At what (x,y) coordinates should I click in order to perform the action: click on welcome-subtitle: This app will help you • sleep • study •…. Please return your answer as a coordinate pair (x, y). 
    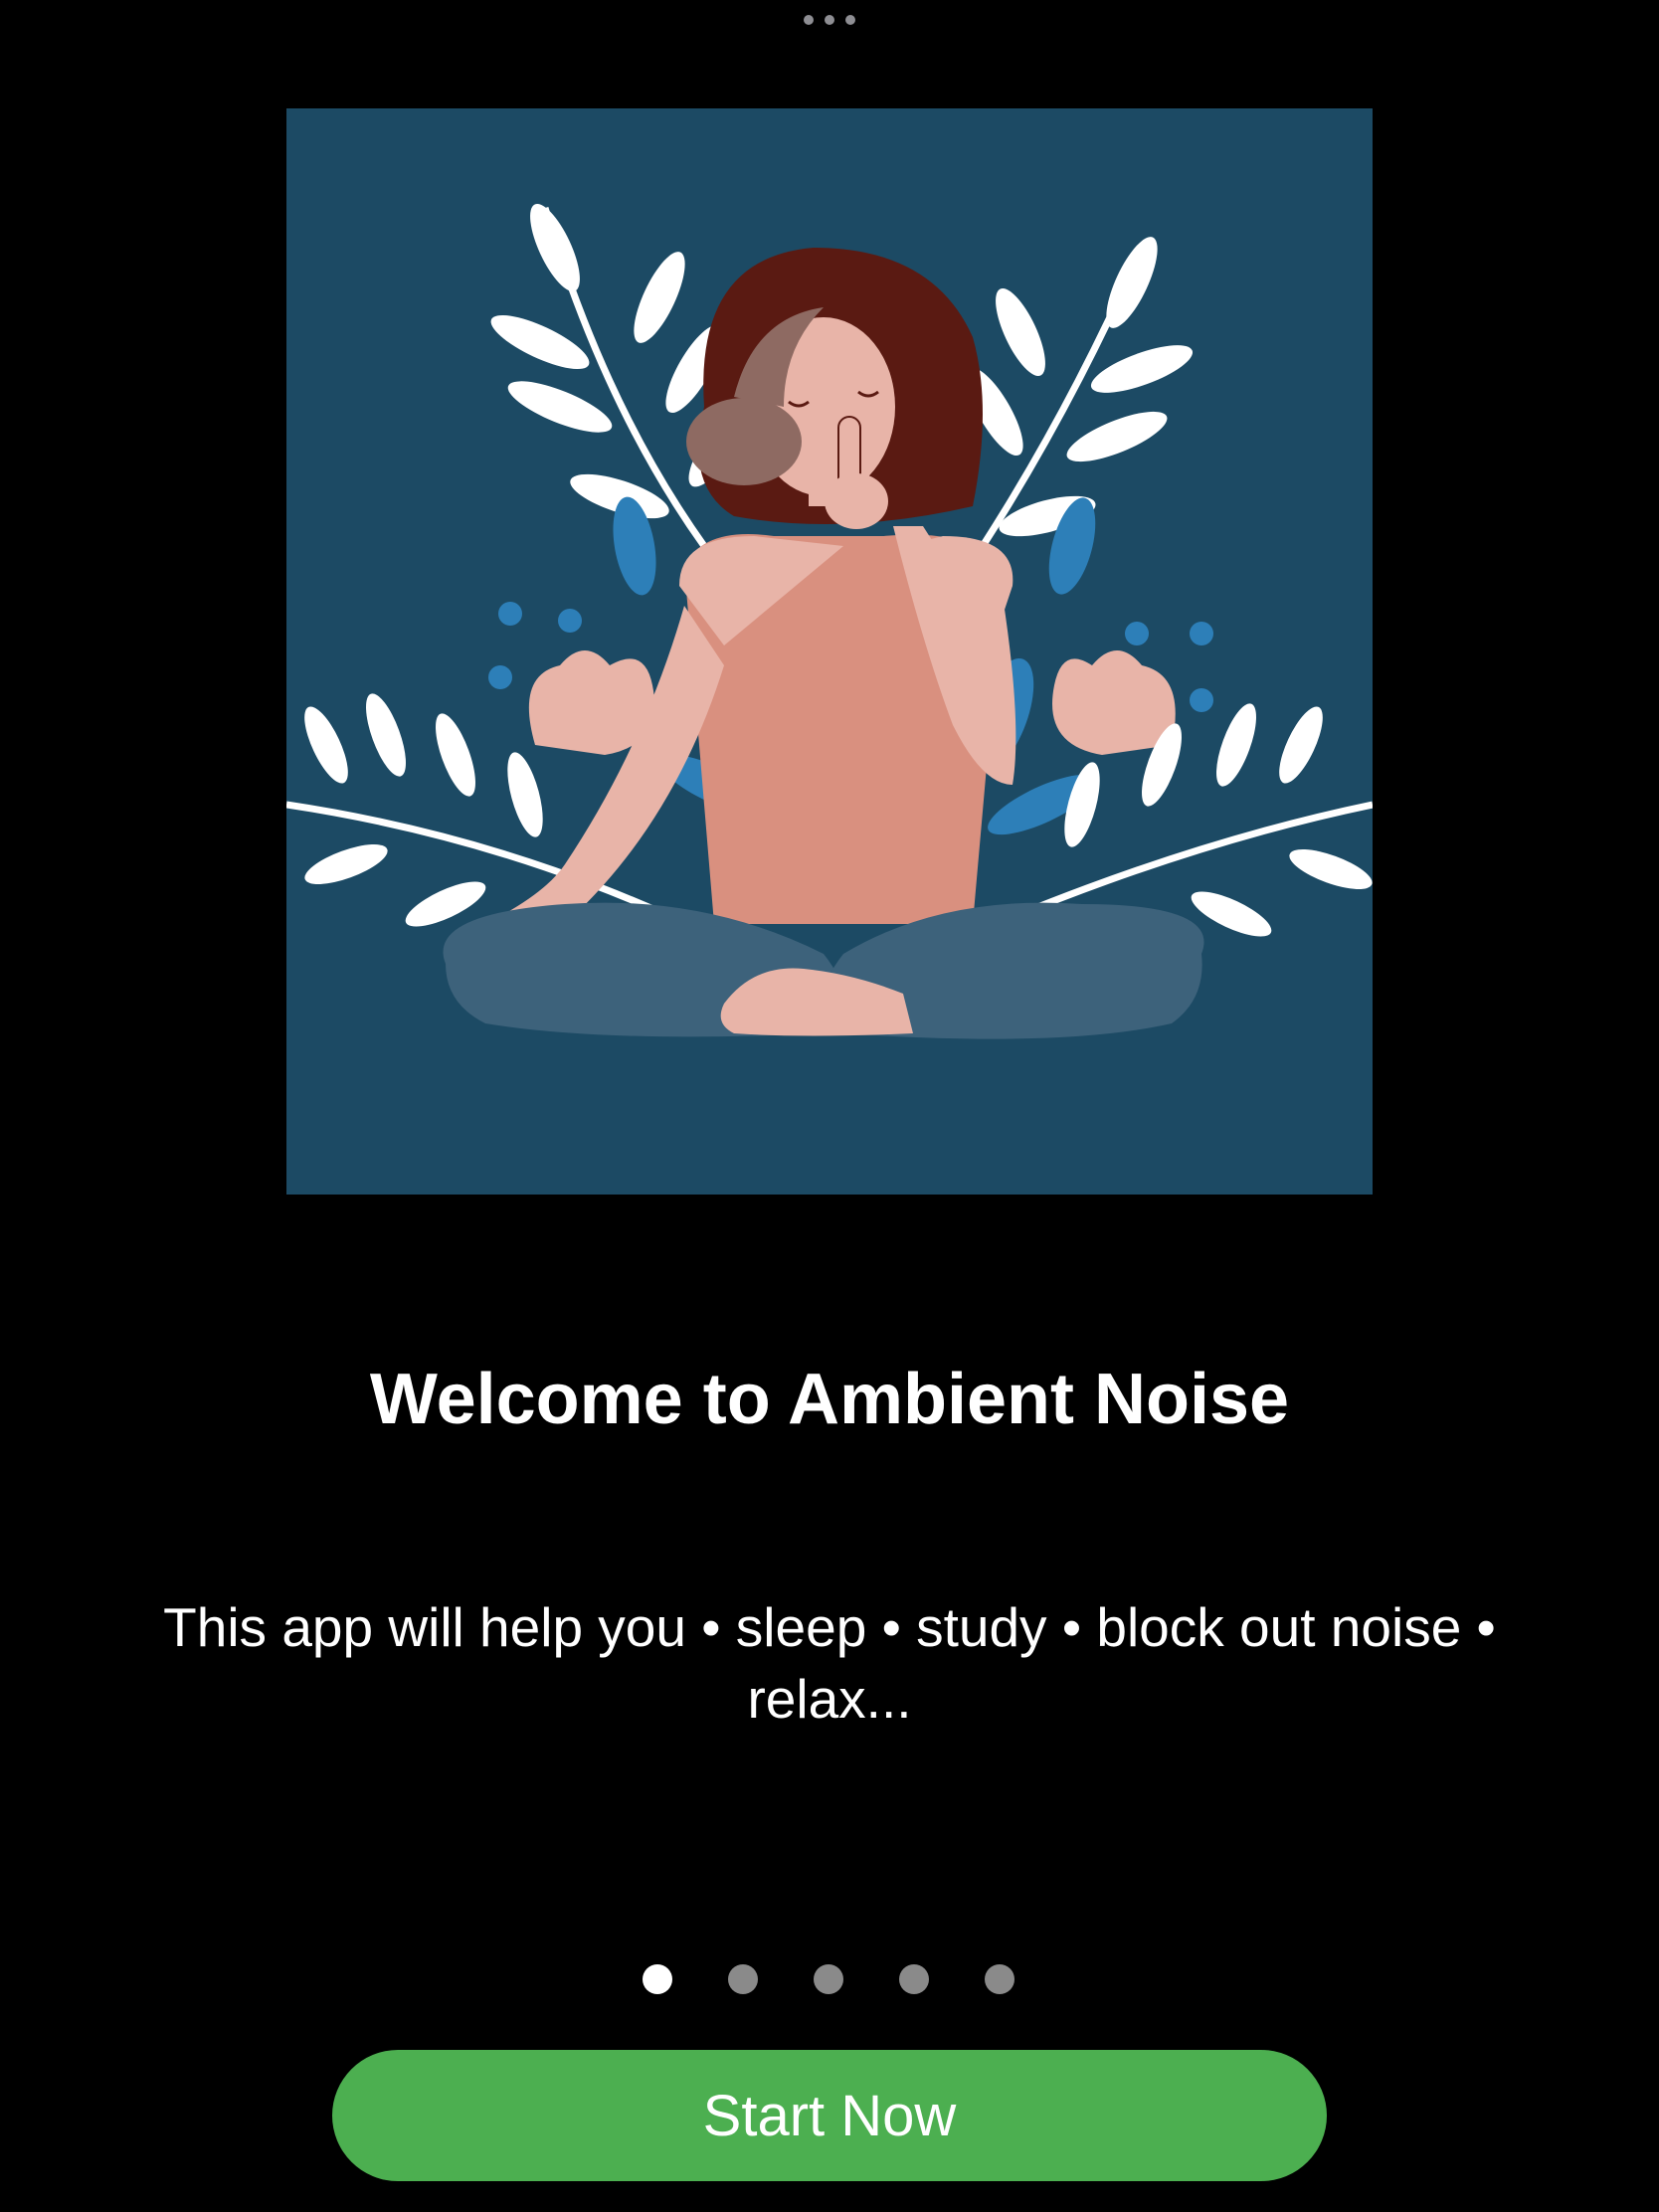
    Looking at the image, I should click on (829, 1663).